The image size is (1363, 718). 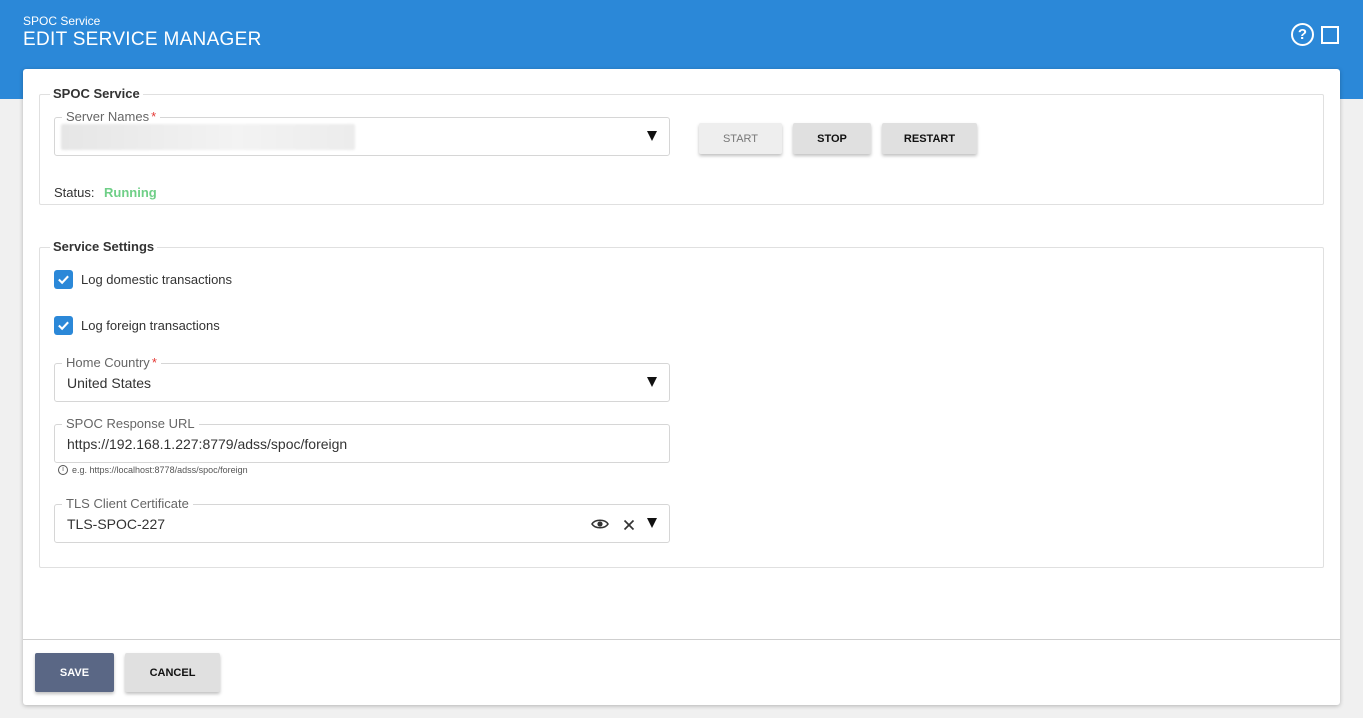 I want to click on stop-button: STOP, so click(x=832, y=138).